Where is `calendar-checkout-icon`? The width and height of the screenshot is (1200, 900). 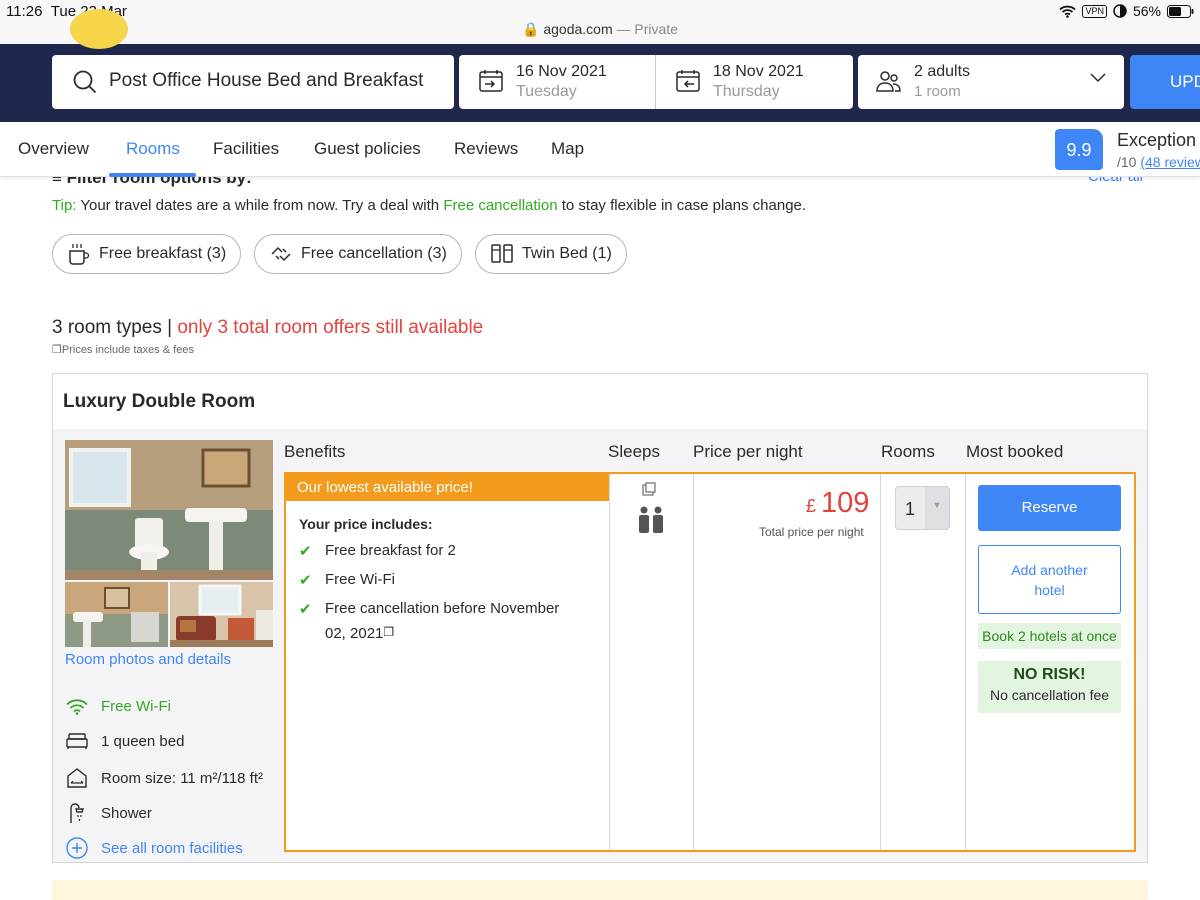 calendar-checkout-icon is located at coordinates (688, 81).